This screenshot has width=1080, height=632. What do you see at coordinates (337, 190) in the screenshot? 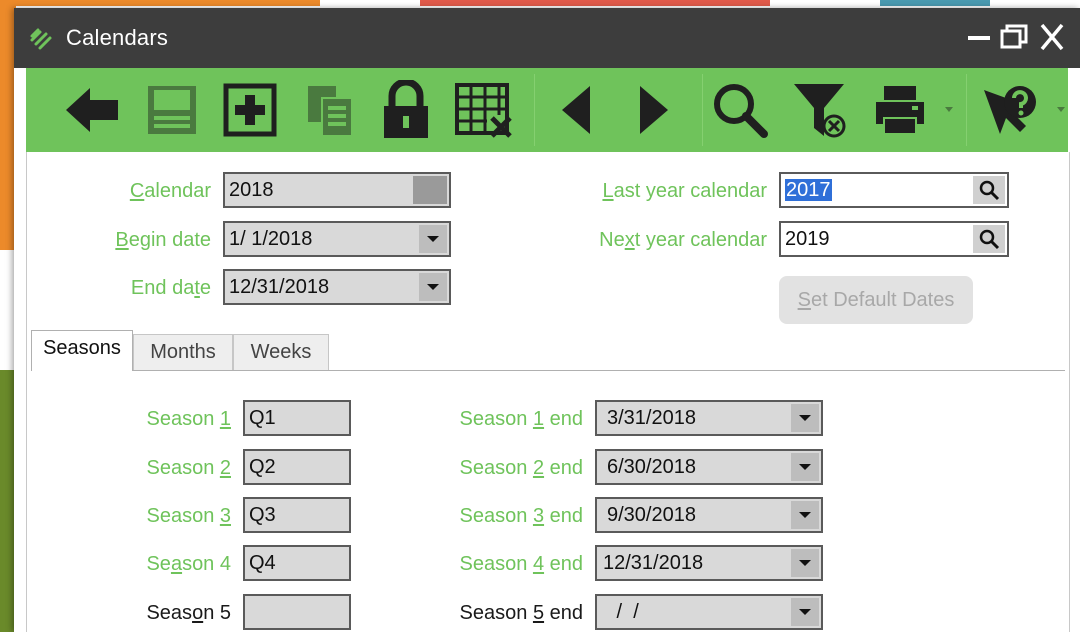
I see `calendar-field: 2018` at bounding box center [337, 190].